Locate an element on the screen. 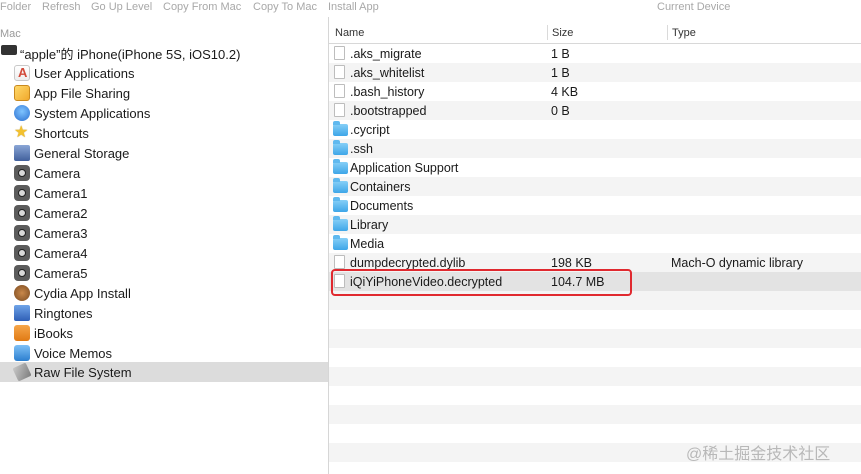 The height and width of the screenshot is (474, 861). sidebar-item-app-file-sharing: App File Sharing is located at coordinates (164, 93).